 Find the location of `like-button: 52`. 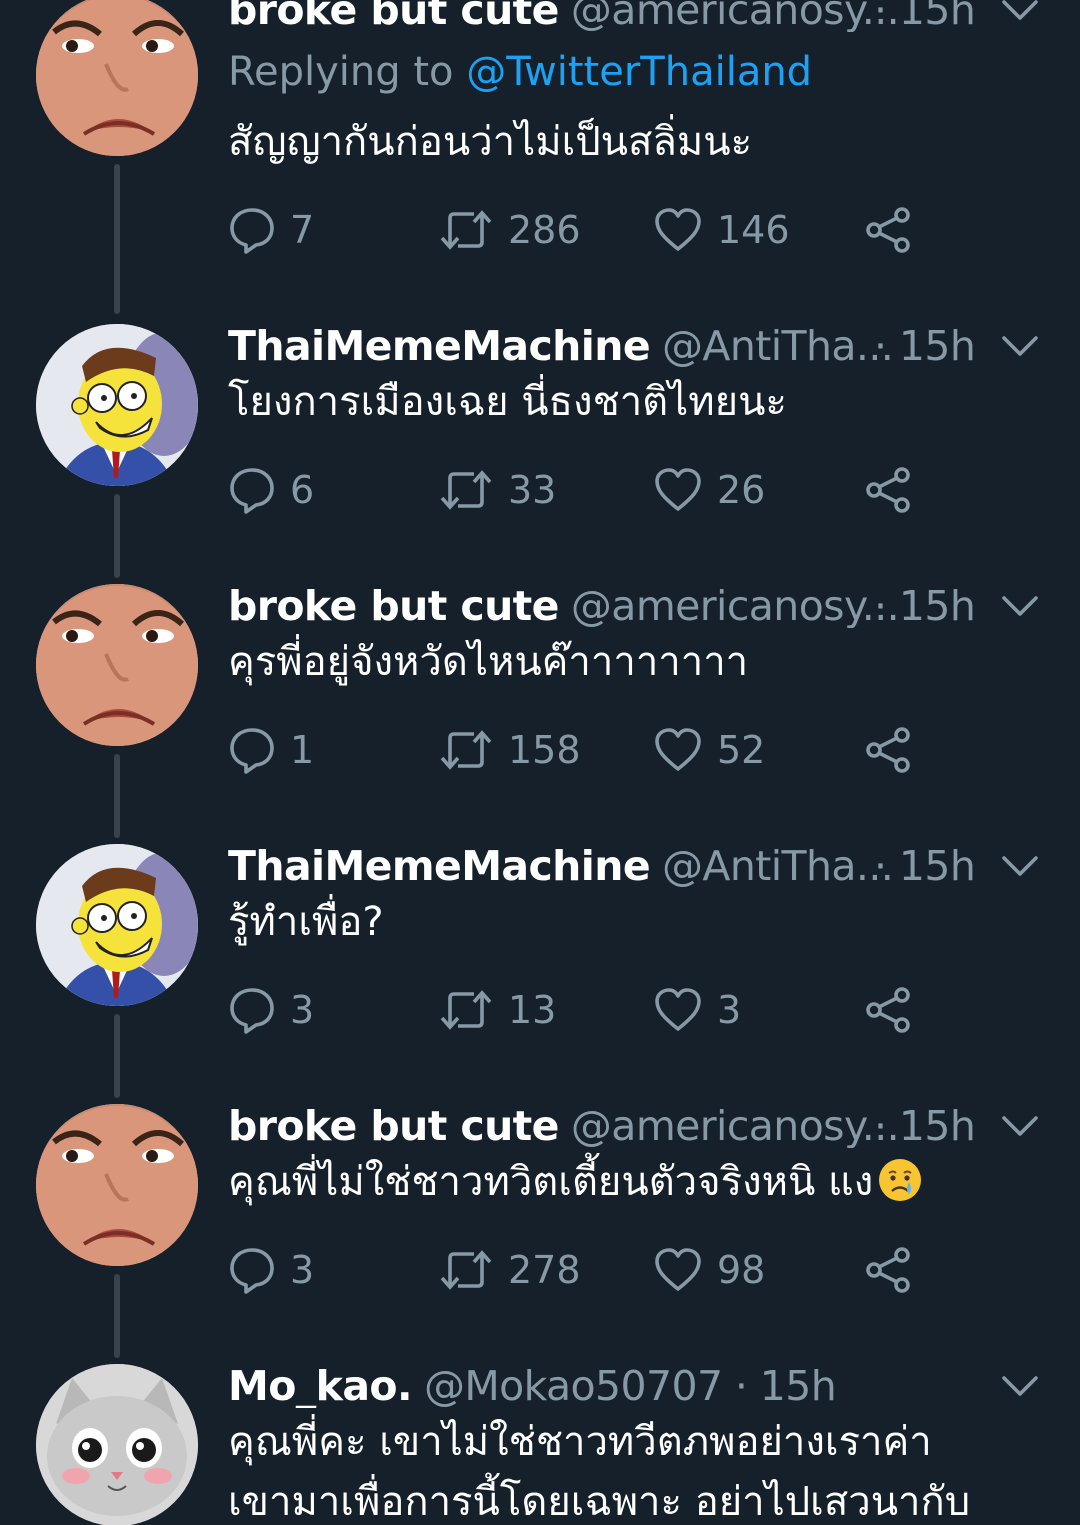

like-button: 52 is located at coordinates (709, 750).